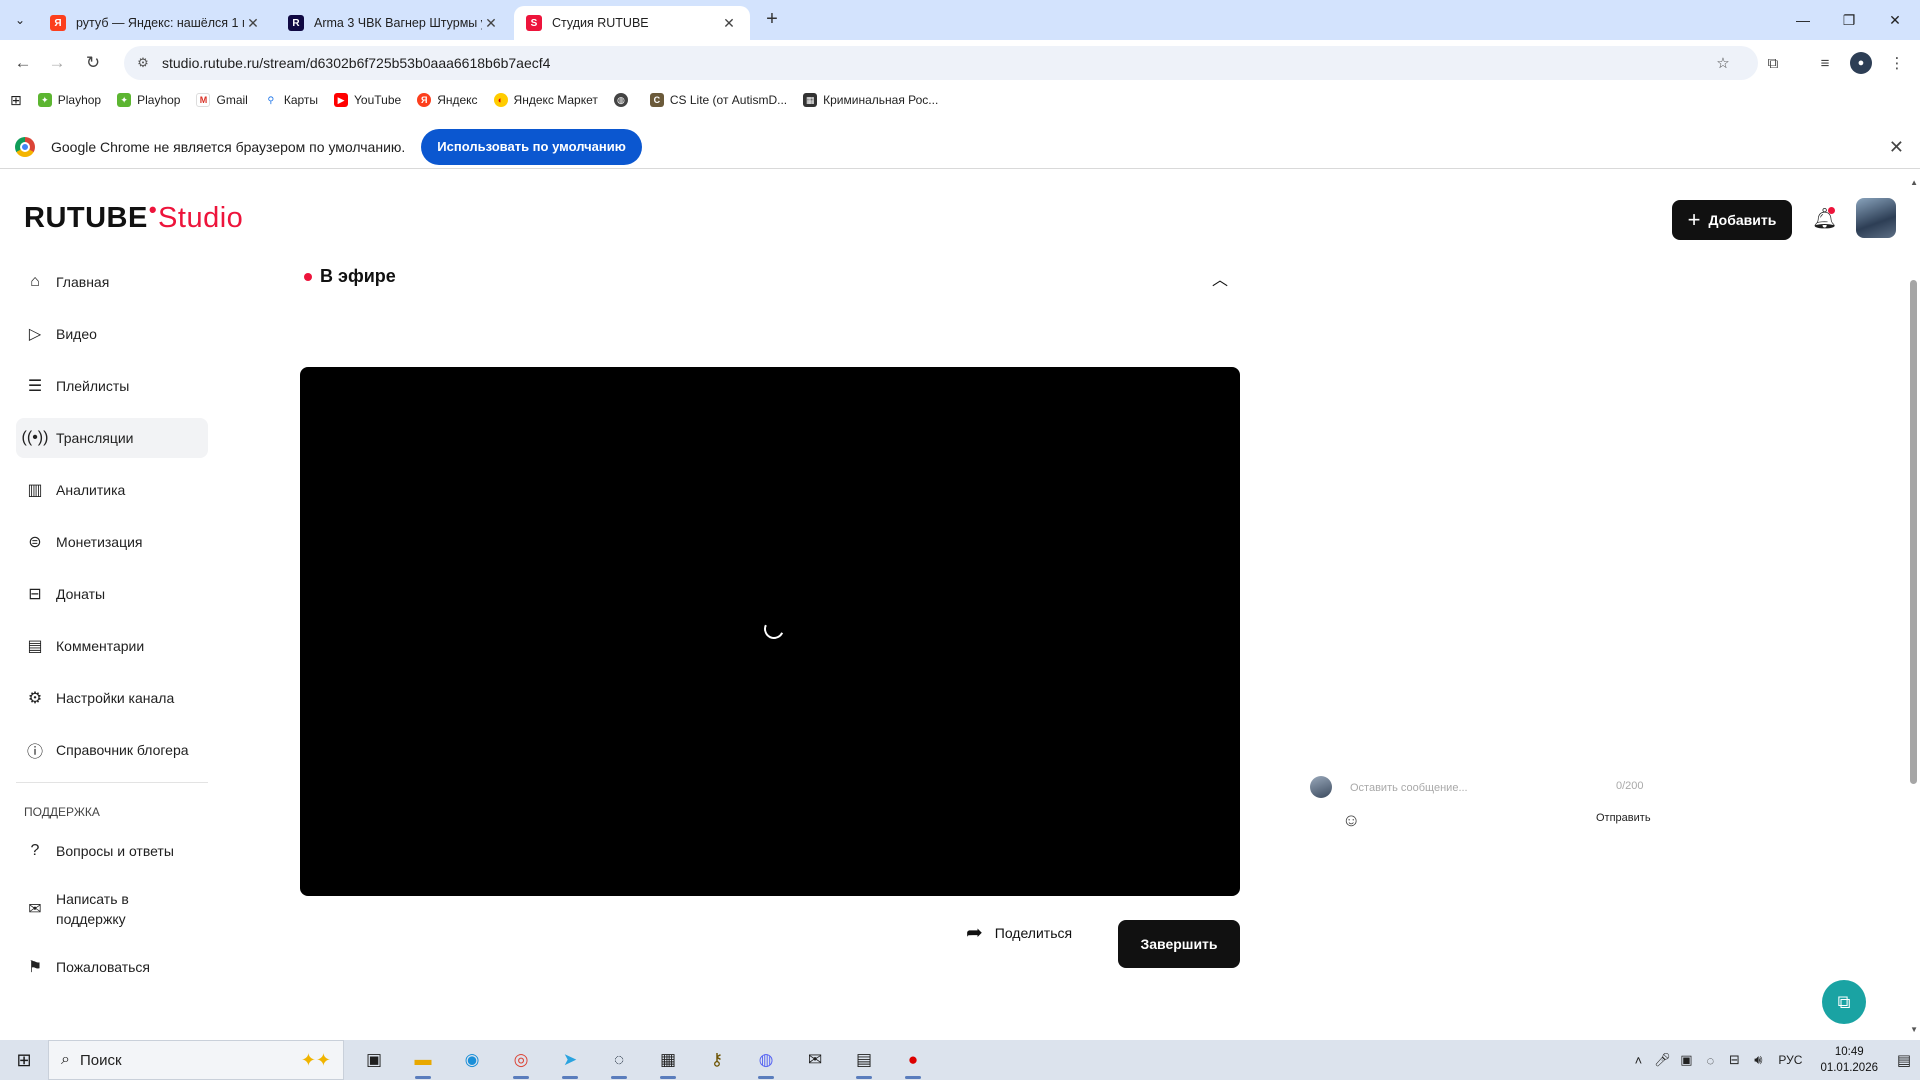 This screenshot has width=1920, height=1080. Describe the element at coordinates (1734, 1060) in the screenshot. I see `network-icon: ⊟` at that location.